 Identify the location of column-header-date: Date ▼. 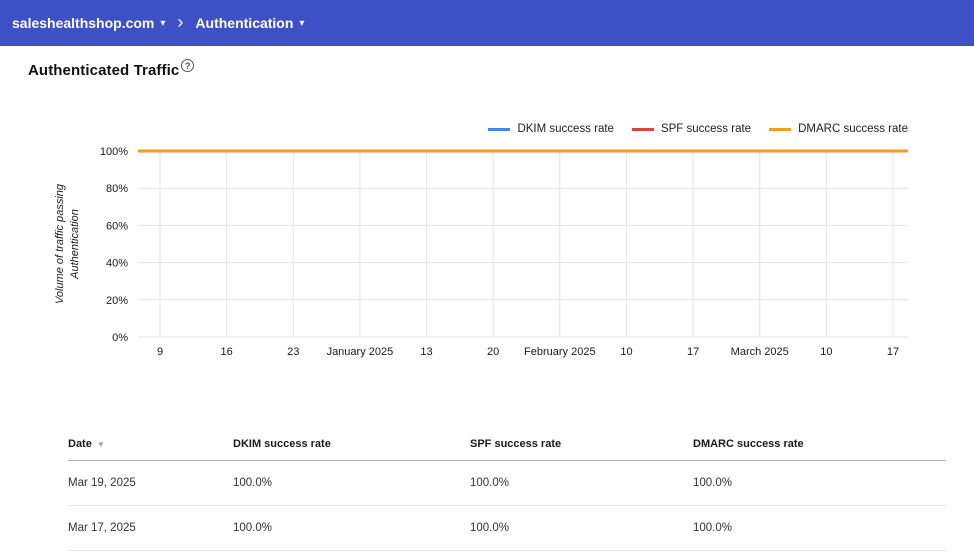
(150, 444).